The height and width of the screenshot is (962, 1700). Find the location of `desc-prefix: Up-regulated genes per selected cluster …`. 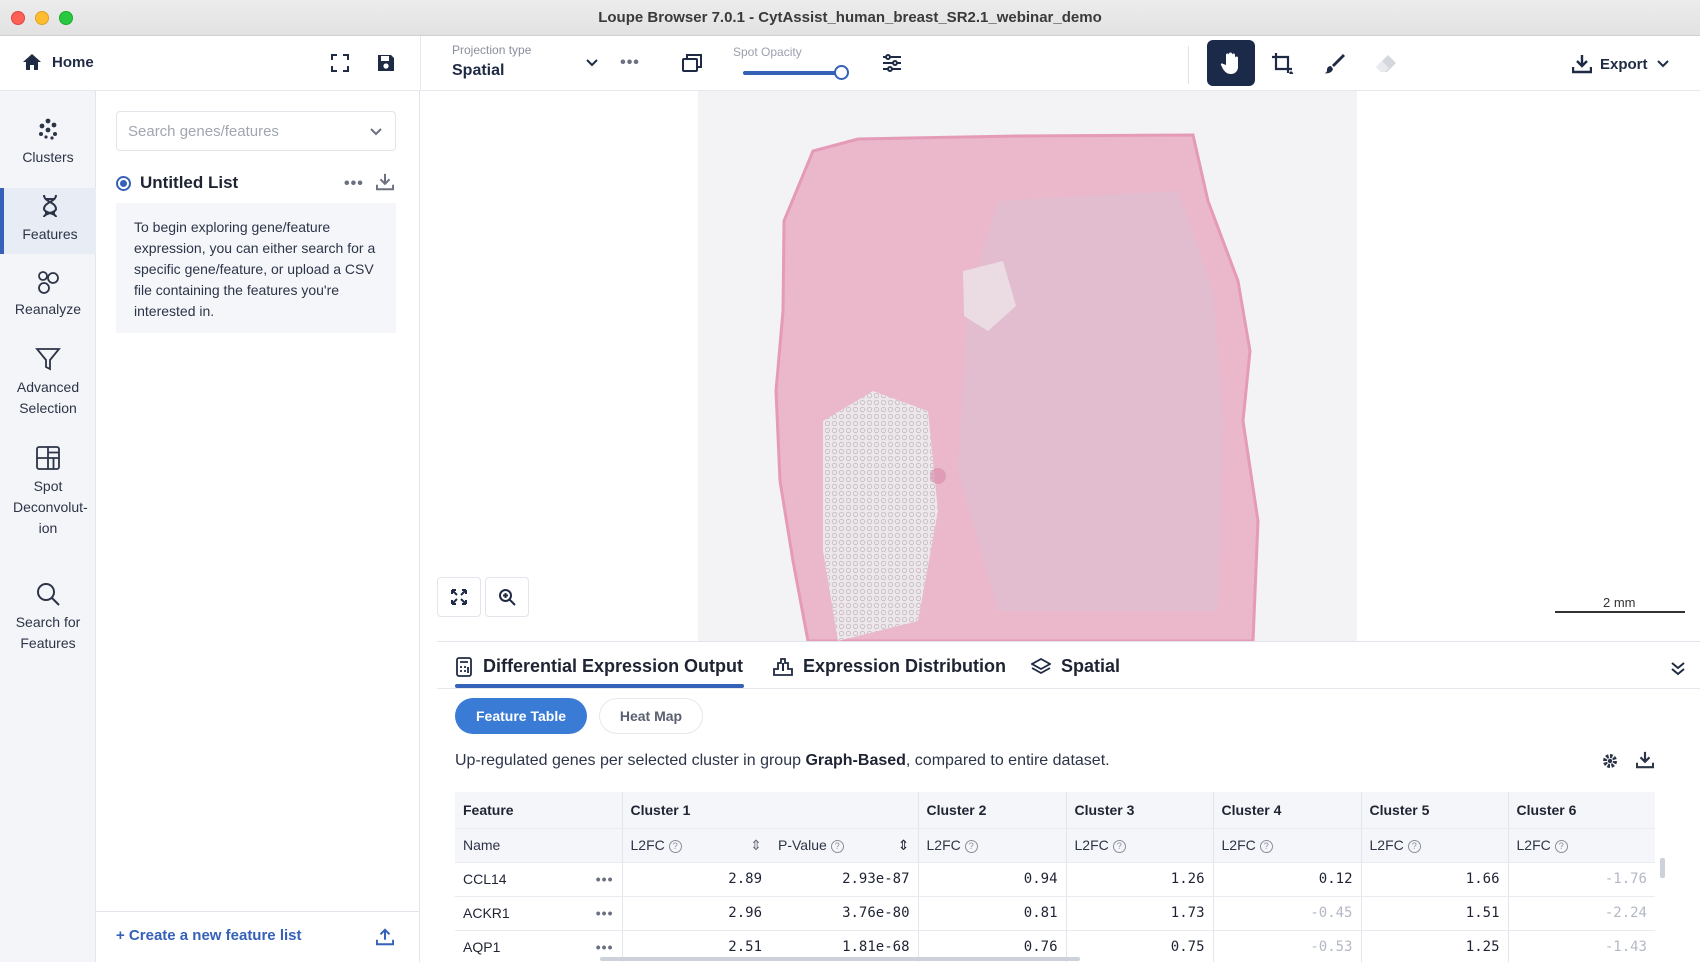

desc-prefix: Up-regulated genes per selected cluster … is located at coordinates (630, 760).